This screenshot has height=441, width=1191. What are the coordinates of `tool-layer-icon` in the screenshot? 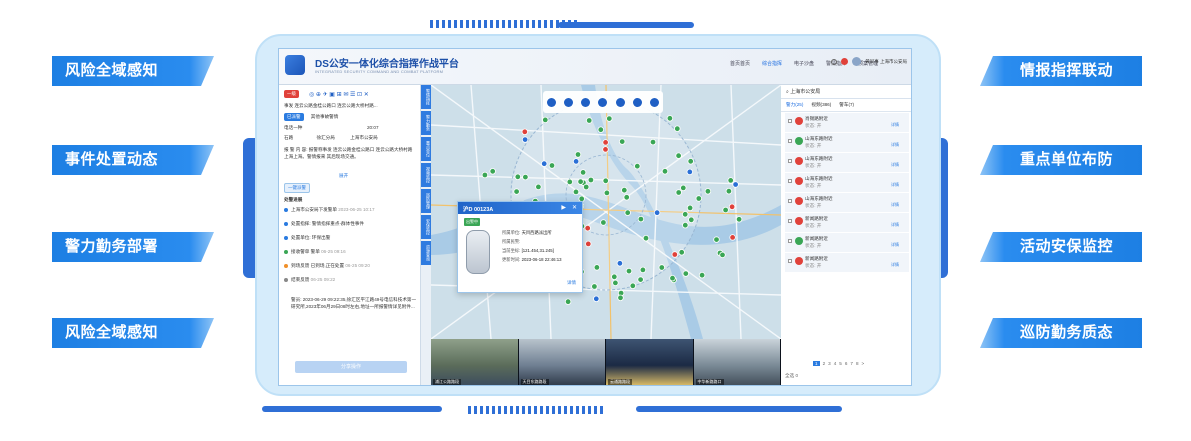 It's located at (637, 102).